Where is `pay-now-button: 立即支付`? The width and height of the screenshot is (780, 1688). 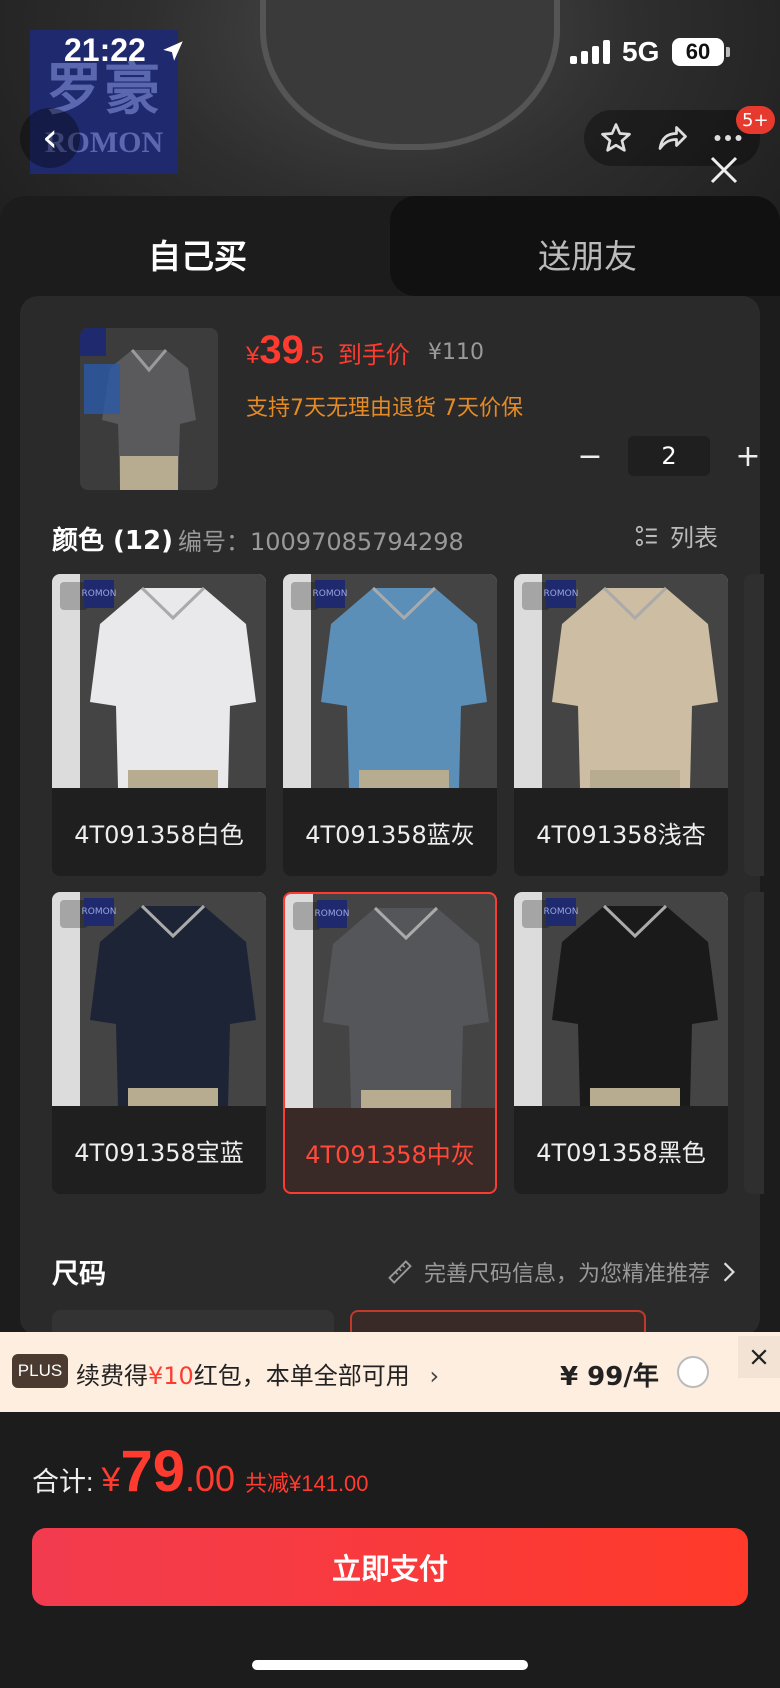 pay-now-button: 立即支付 is located at coordinates (390, 1567).